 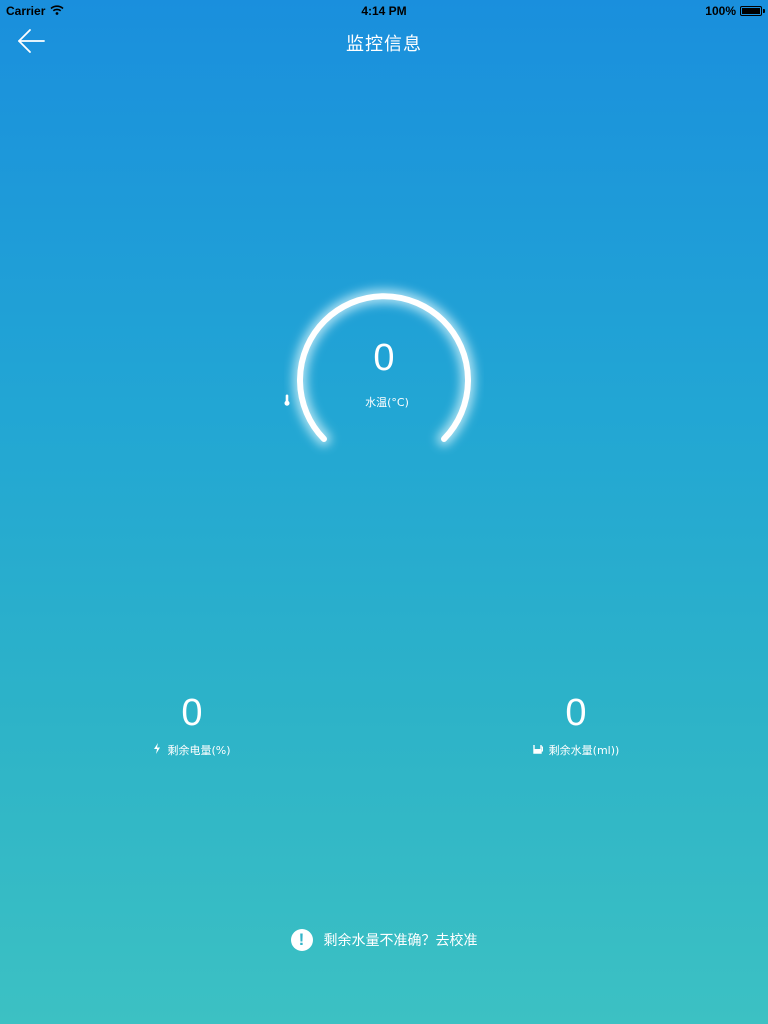 I want to click on status-bar: Carrier 4:14 PM 100%, so click(x=384, y=11).